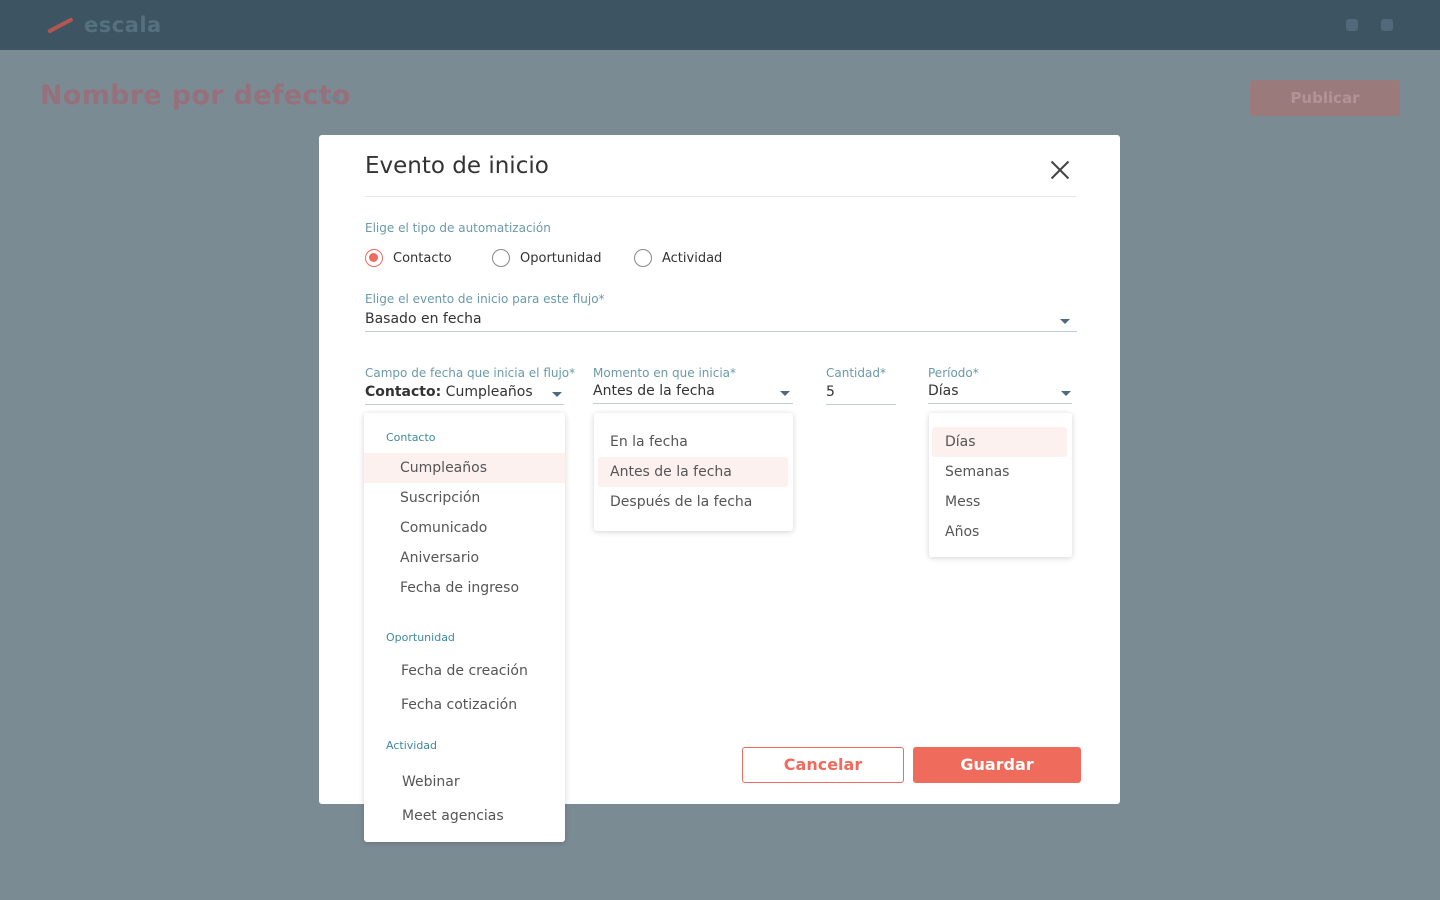 The height and width of the screenshot is (900, 1440). I want to click on logo-text: escala, so click(123, 25).